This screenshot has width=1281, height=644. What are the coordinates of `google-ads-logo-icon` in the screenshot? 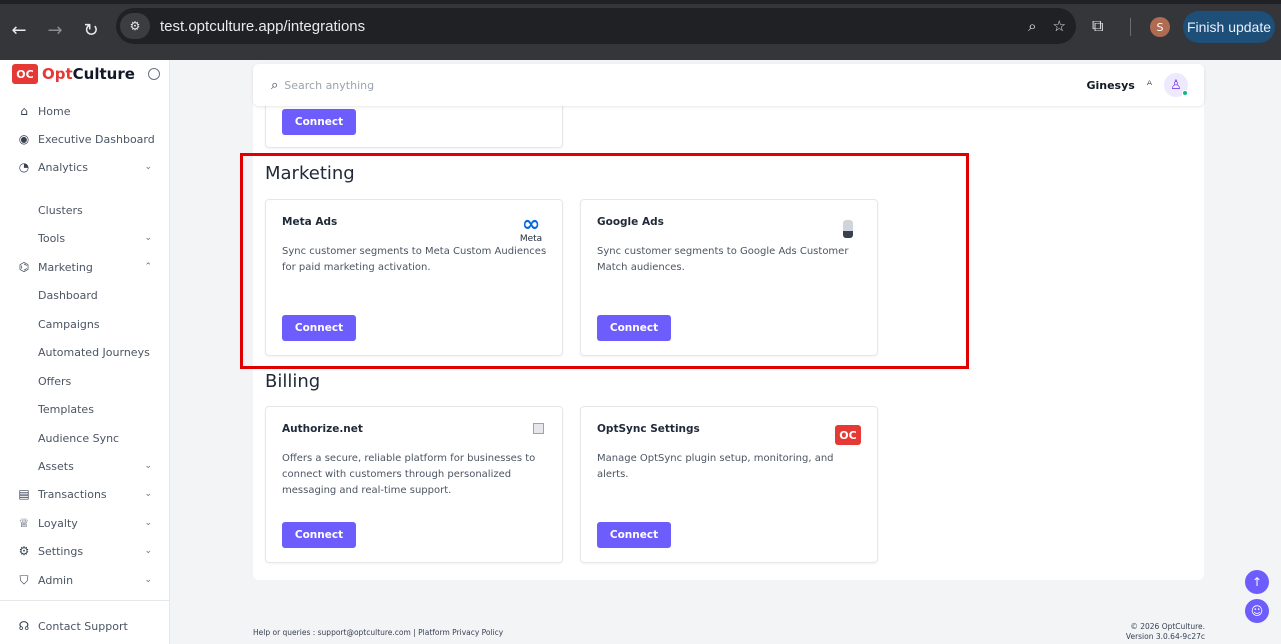 It's located at (848, 229).